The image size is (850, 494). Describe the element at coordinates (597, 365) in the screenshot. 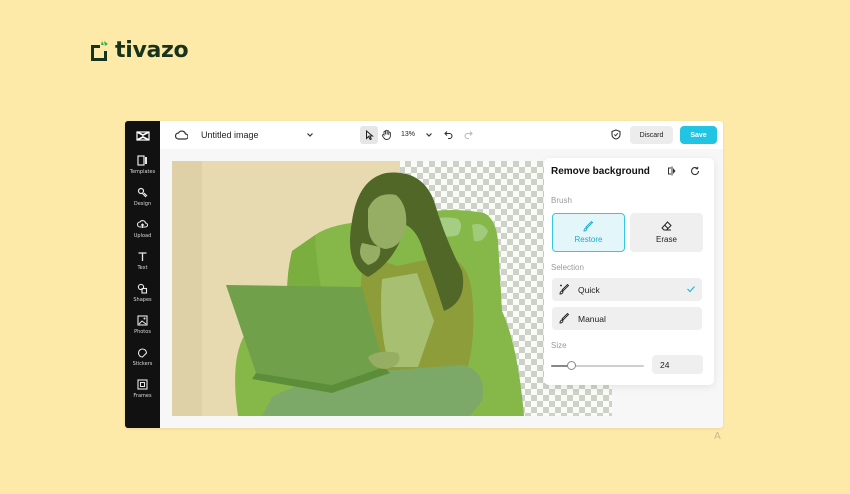

I see `size-slider` at that location.